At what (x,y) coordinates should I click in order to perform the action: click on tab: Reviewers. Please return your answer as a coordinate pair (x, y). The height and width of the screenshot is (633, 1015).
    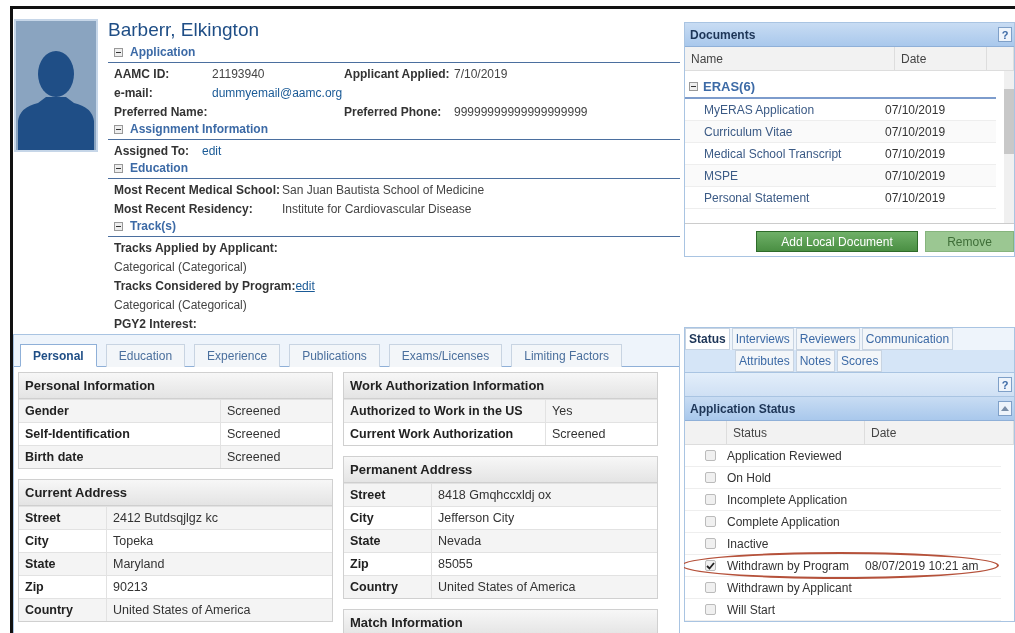
    Looking at the image, I should click on (827, 339).